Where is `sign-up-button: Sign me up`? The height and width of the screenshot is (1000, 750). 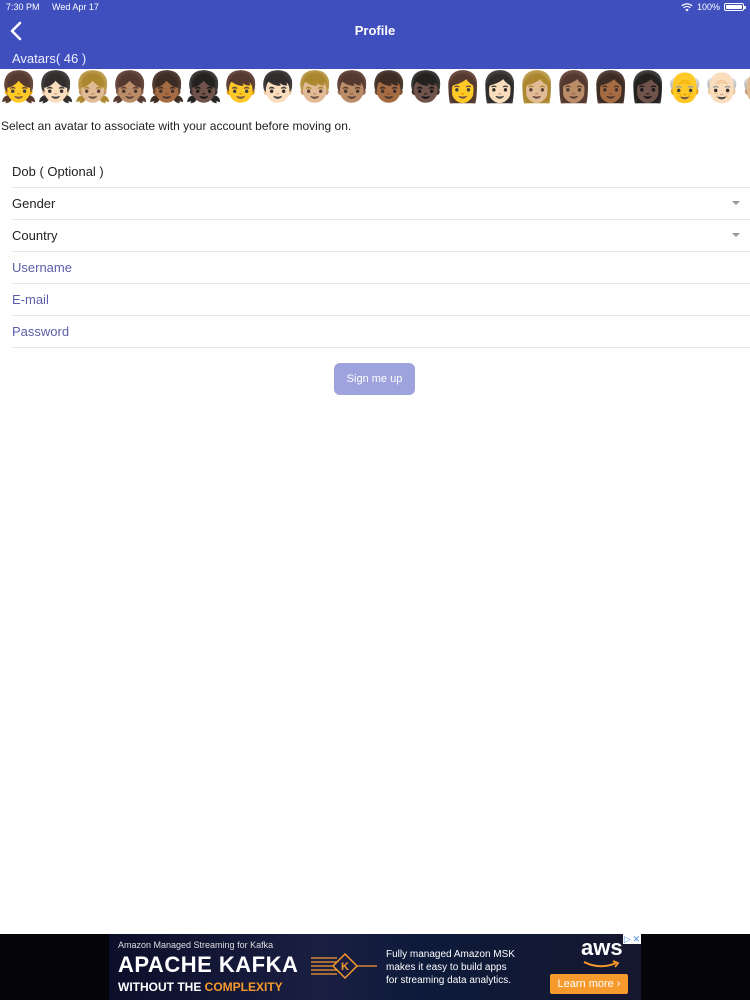
sign-up-button: Sign me up is located at coordinates (374, 379).